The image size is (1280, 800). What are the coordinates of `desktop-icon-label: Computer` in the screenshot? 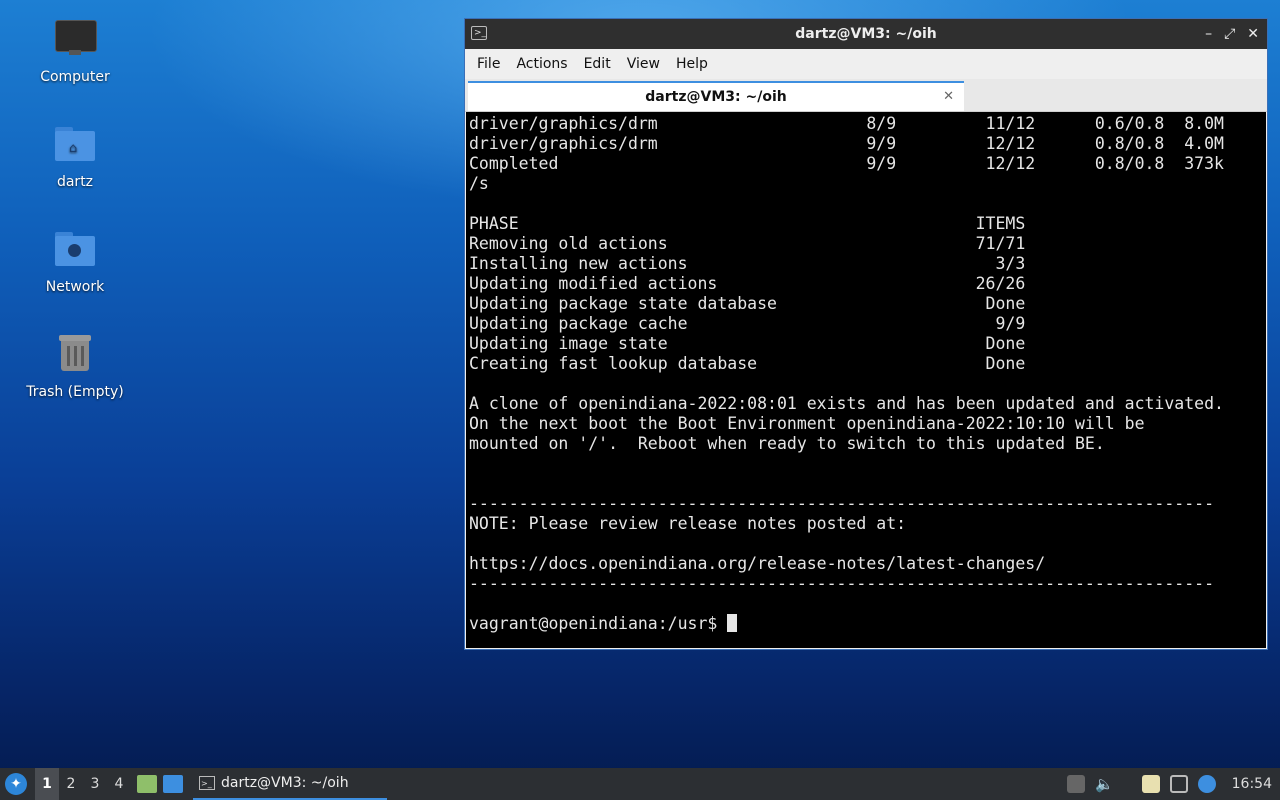 It's located at (75, 77).